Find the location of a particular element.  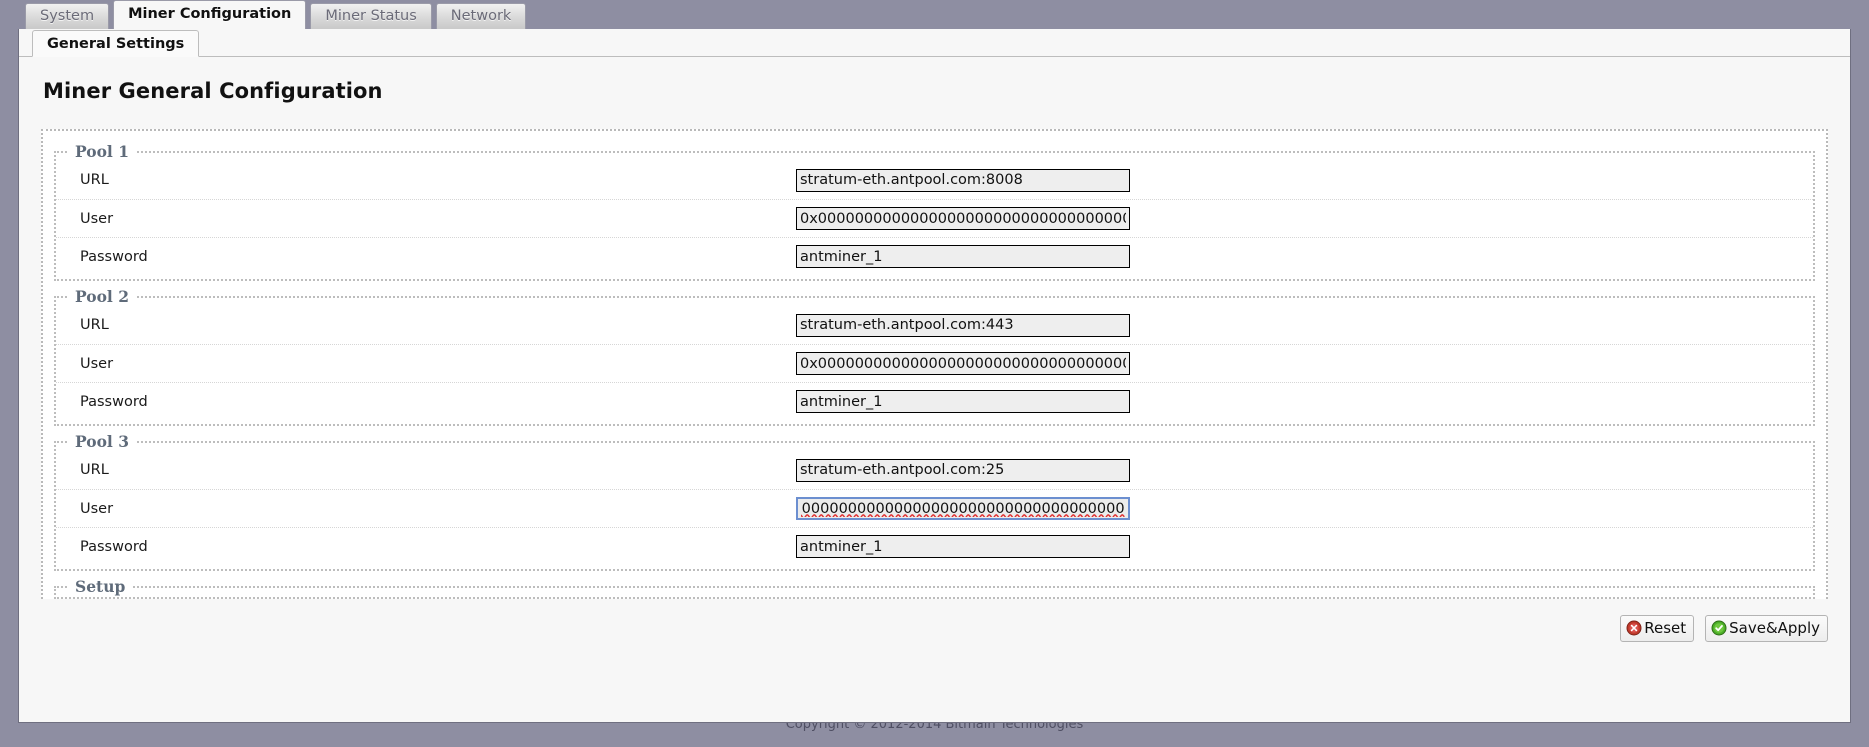

main-tab-label: Miner Configuration is located at coordinates (210, 14).